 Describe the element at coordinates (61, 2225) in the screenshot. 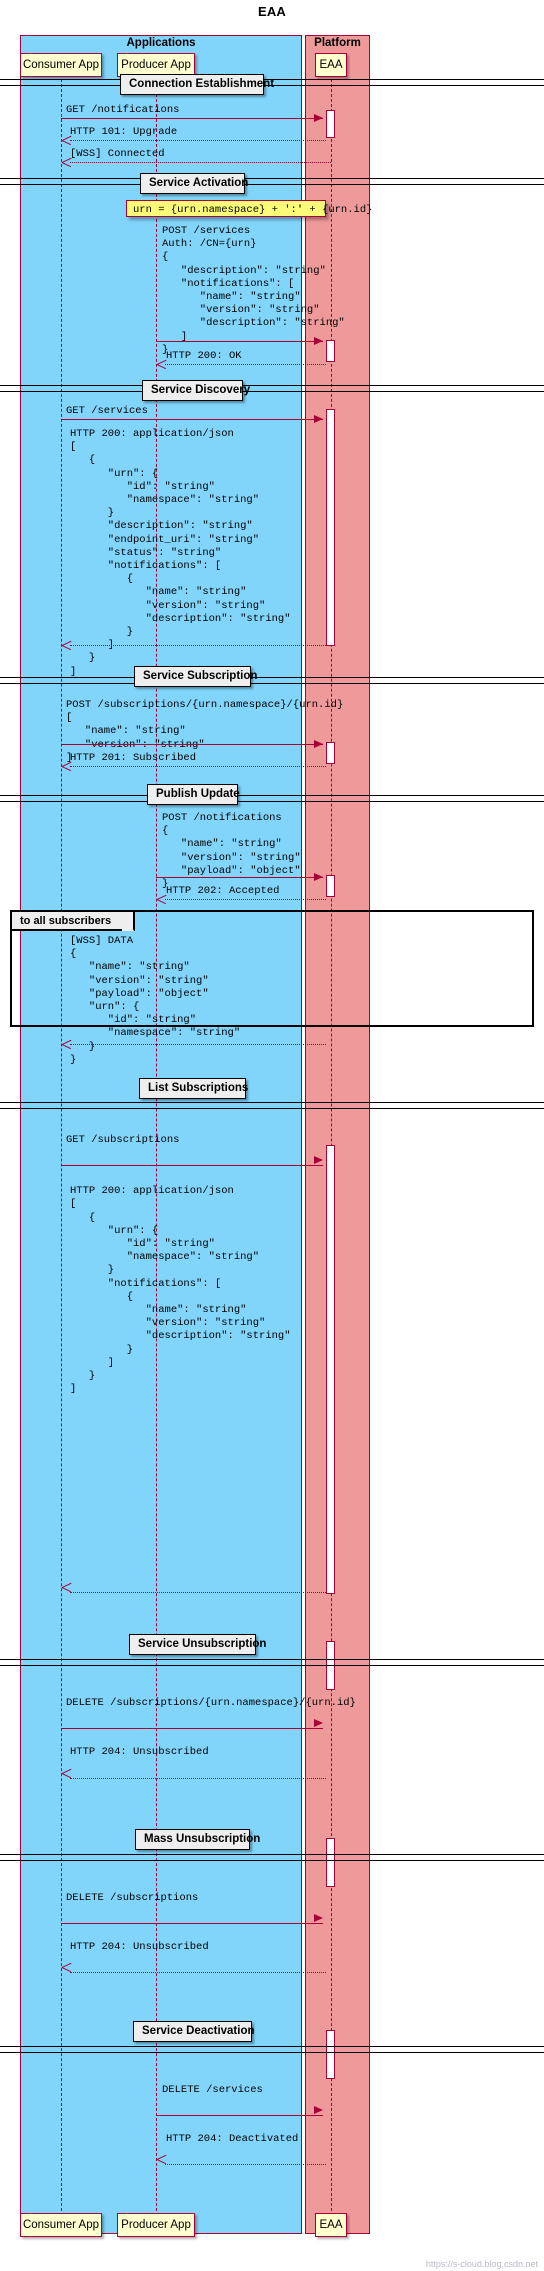

I see `participant-consumer-app-bottom: Consumer App` at that location.